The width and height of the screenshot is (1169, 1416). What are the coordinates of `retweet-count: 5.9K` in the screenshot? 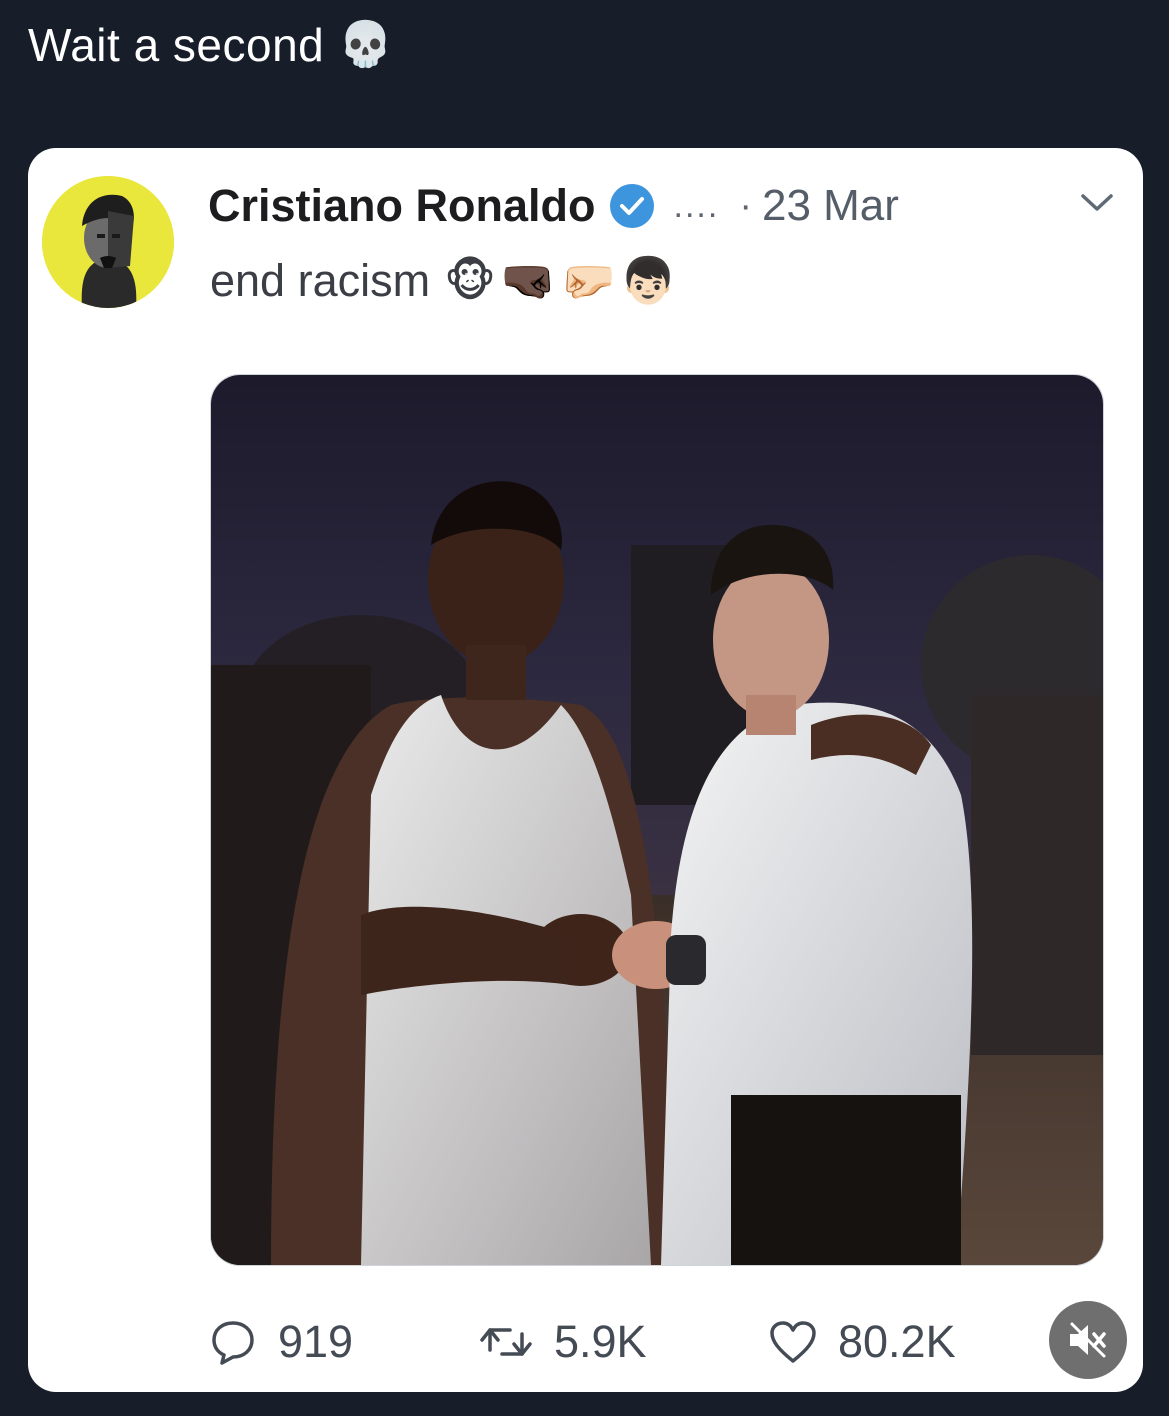 It's located at (600, 1341).